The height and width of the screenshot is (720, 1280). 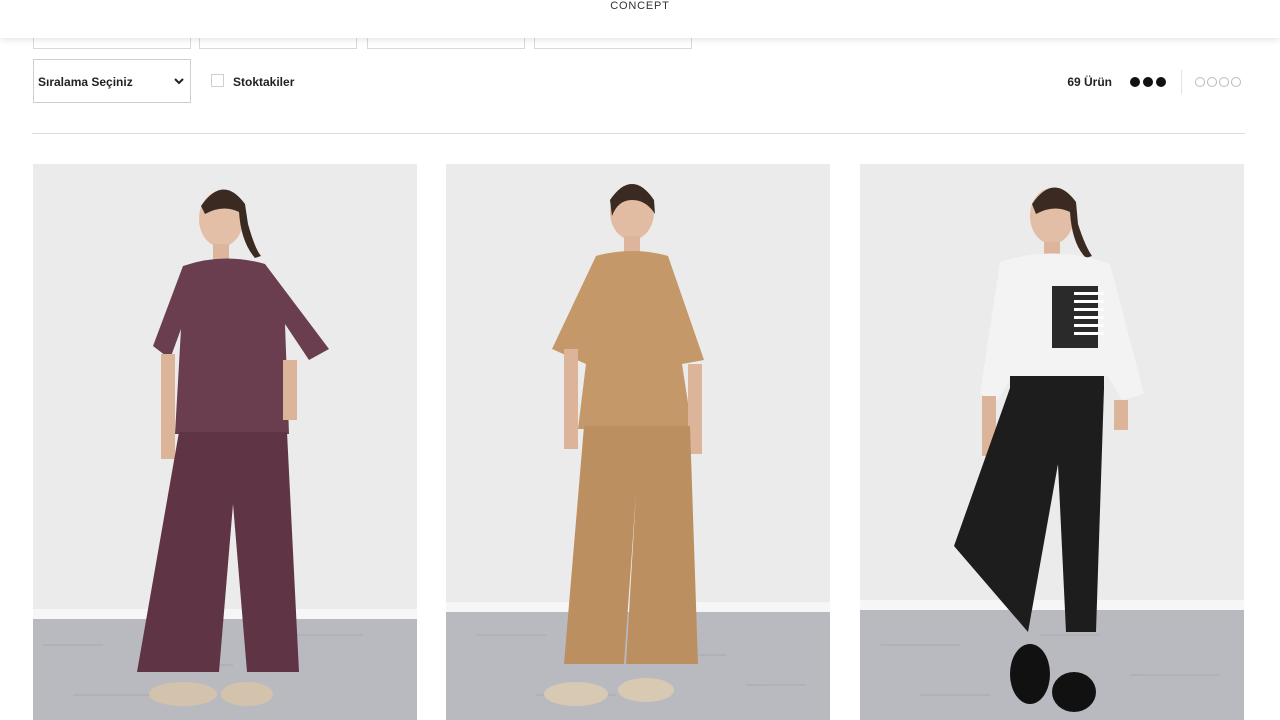 I want to click on sort-select-label: Sıralama Seçiniz, so click(x=85, y=82).